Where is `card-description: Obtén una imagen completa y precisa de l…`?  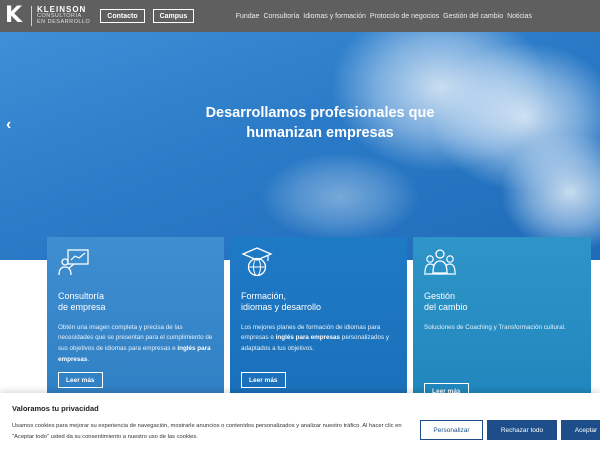
card-description: Obtén una imagen completa y precisa de l… is located at coordinates (135, 344).